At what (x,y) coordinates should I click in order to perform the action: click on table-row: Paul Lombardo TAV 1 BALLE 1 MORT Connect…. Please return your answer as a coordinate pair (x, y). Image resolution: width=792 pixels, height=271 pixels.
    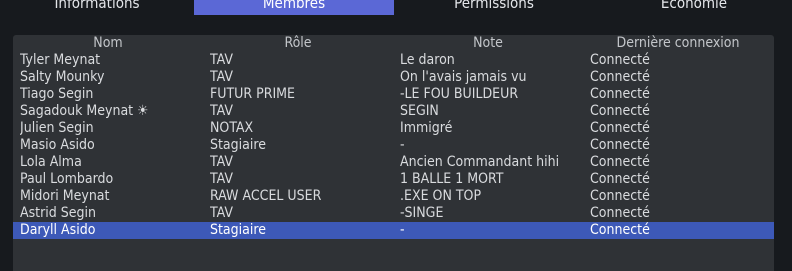
    Looking at the image, I should click on (393, 179).